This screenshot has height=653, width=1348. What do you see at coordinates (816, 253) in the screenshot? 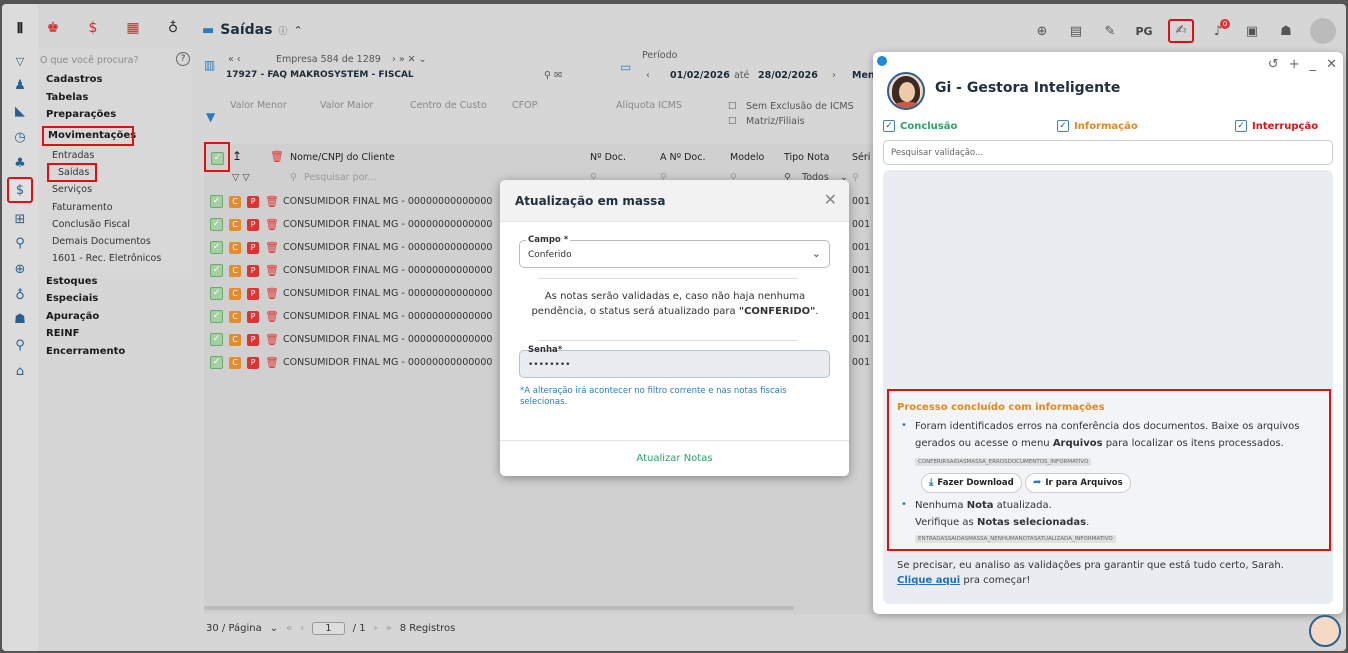
I see `chevron-down-icon: ⌄` at bounding box center [816, 253].